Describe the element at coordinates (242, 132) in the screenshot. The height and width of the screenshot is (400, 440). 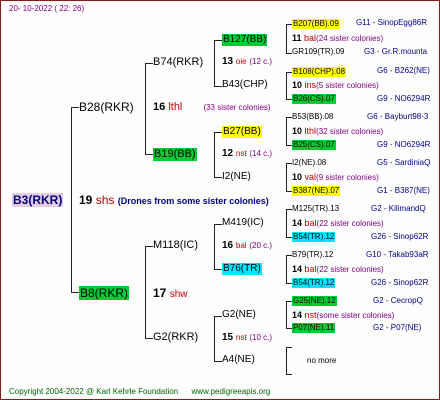
I see `queen-b27: B27(BB)` at that location.